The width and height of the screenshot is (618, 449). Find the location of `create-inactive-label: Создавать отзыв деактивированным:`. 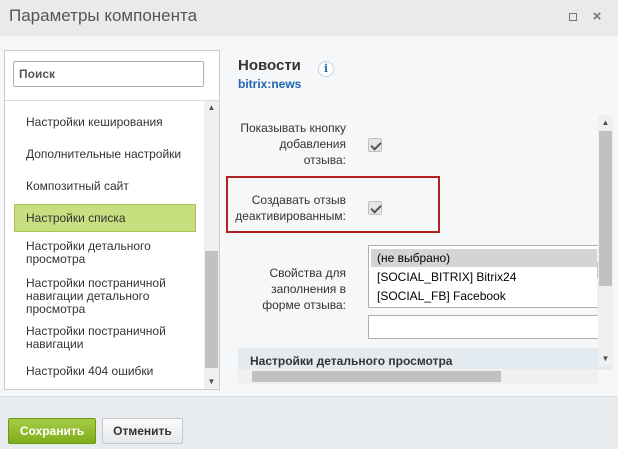

create-inactive-label: Создавать отзыв деактивированным: is located at coordinates (290, 208).